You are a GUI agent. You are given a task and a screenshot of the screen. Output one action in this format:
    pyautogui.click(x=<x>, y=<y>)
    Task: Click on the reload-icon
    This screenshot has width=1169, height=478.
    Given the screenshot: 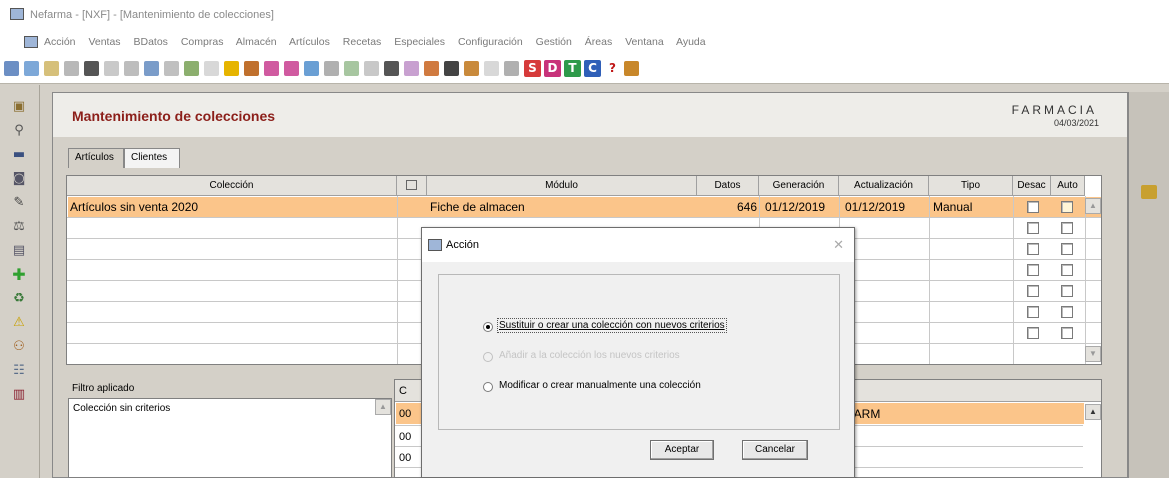 What is the action you would take?
    pyautogui.click(x=71, y=68)
    